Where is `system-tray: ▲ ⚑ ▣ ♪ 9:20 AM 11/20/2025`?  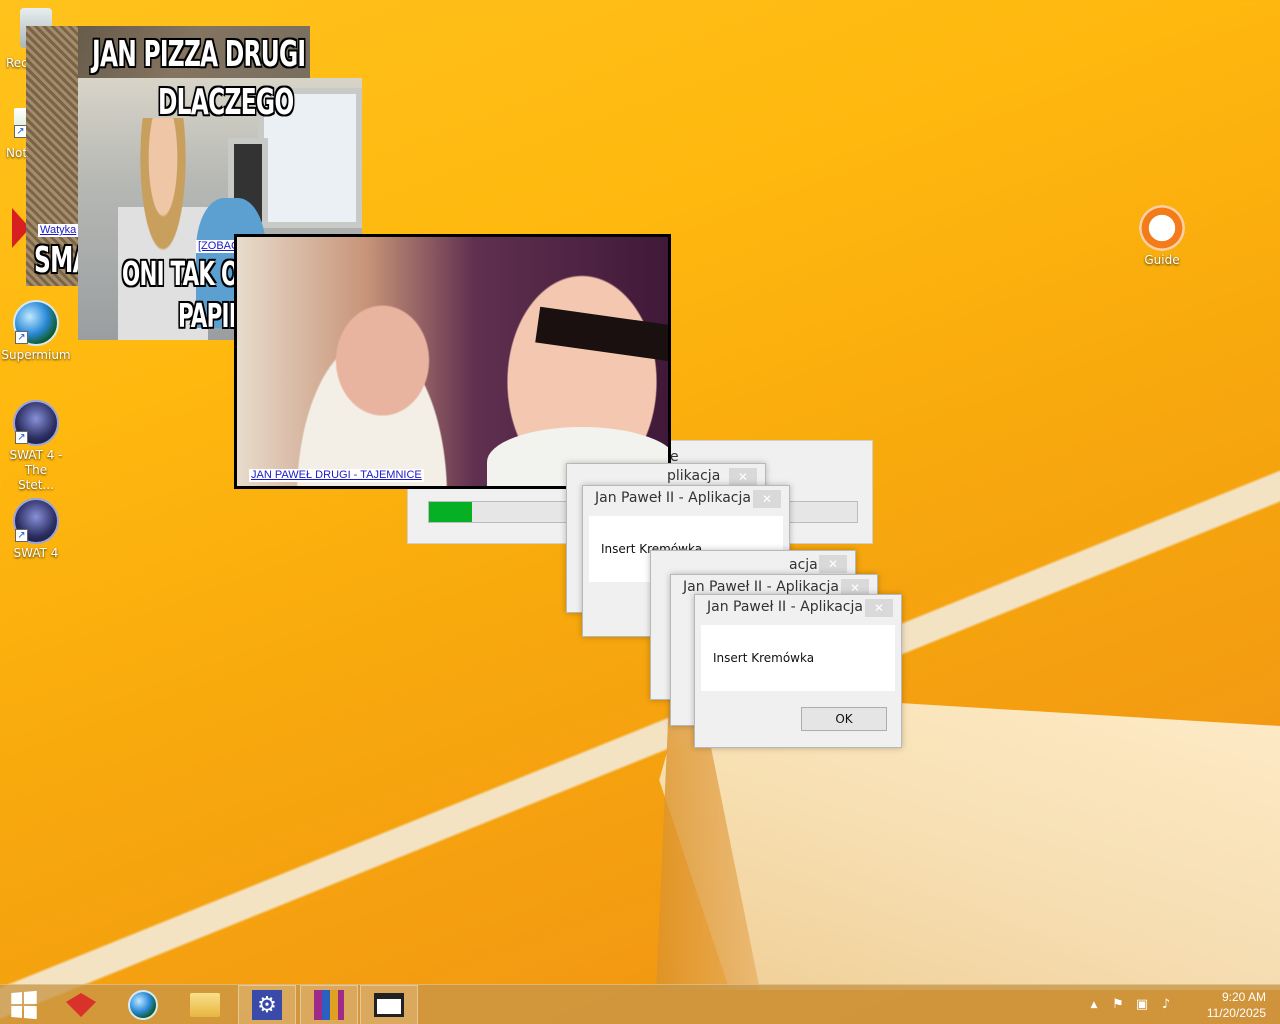 system-tray: ▲ ⚑ ▣ ♪ 9:20 AM 11/20/2025 is located at coordinates (1180, 1004).